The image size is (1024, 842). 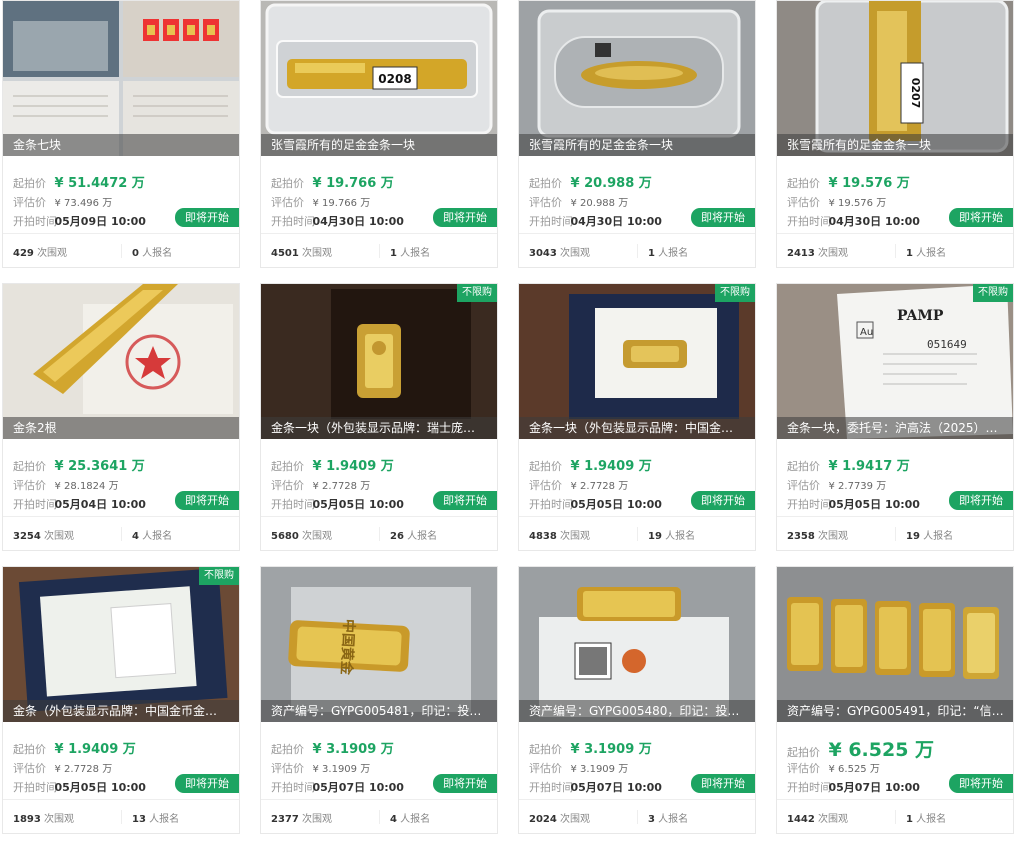 I want to click on signups-count: 4 人报名, so click(x=147, y=534).